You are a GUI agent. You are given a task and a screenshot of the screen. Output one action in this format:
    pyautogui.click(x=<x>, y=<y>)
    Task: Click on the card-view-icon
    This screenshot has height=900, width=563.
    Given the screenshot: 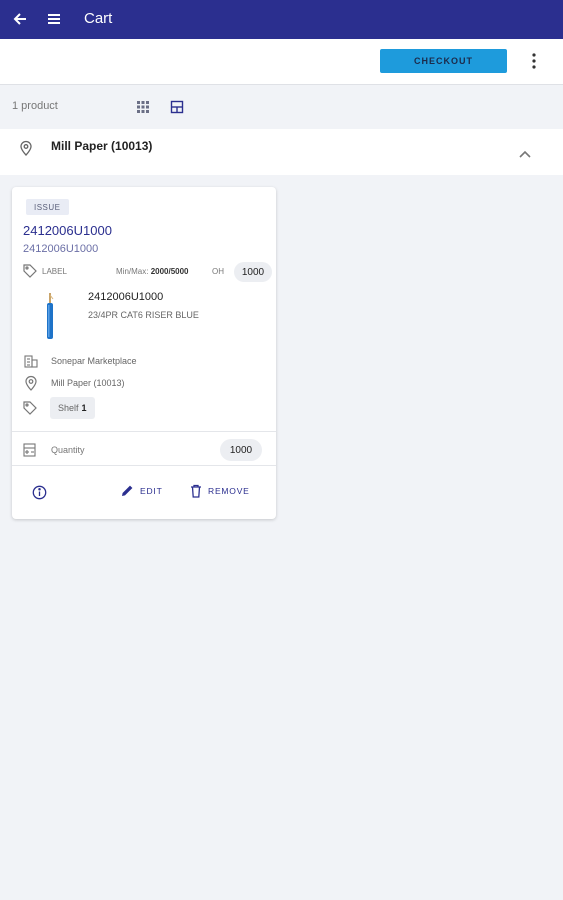 What is the action you would take?
    pyautogui.click(x=177, y=109)
    